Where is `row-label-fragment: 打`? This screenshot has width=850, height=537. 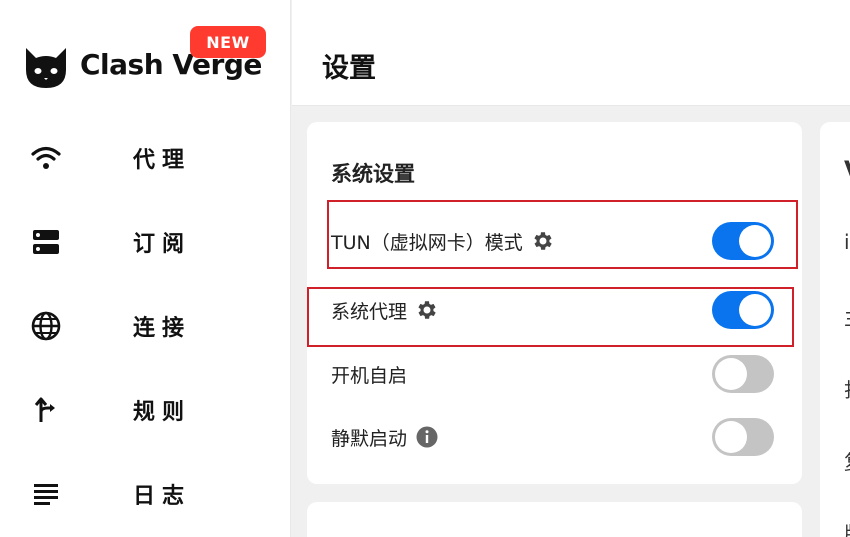
row-label-fragment: 打 is located at coordinates (847, 388).